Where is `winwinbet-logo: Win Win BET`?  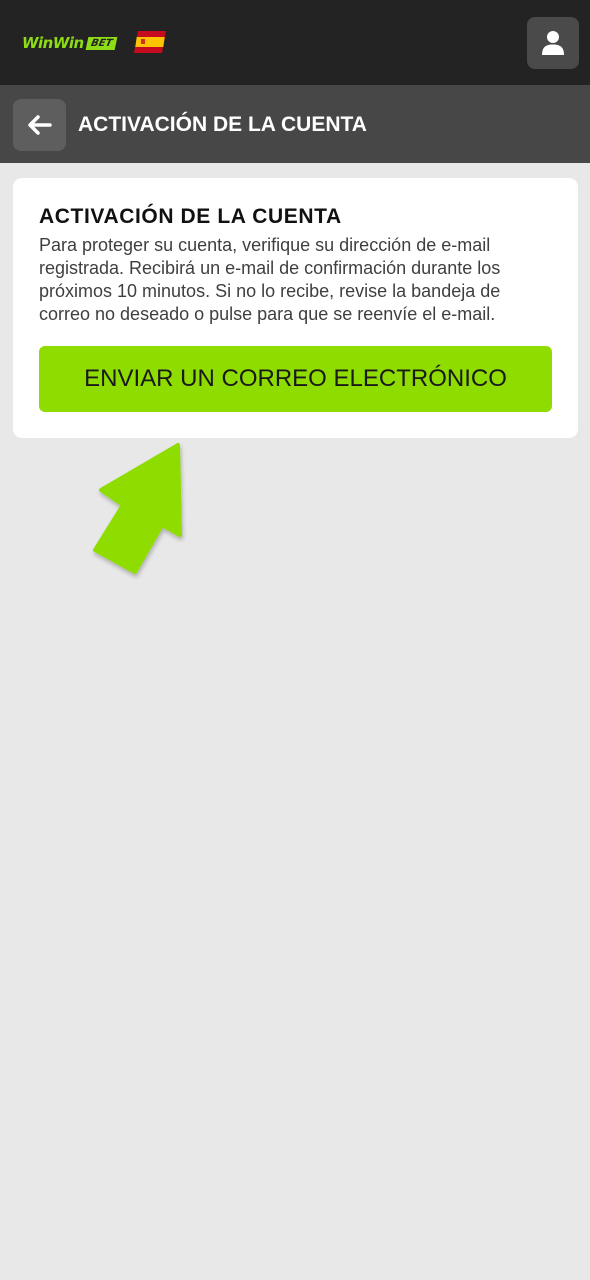
winwinbet-logo: Win Win BET is located at coordinates (70, 43).